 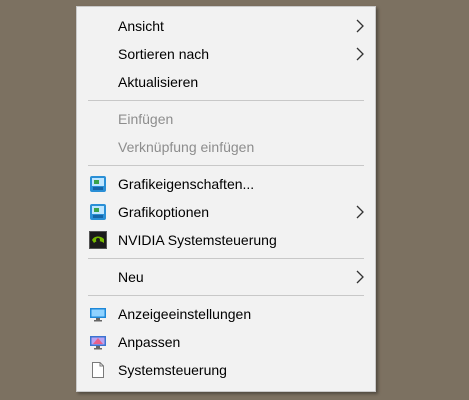 I want to click on menu-item-label: Verknüpfung einfügen, so click(x=186, y=147).